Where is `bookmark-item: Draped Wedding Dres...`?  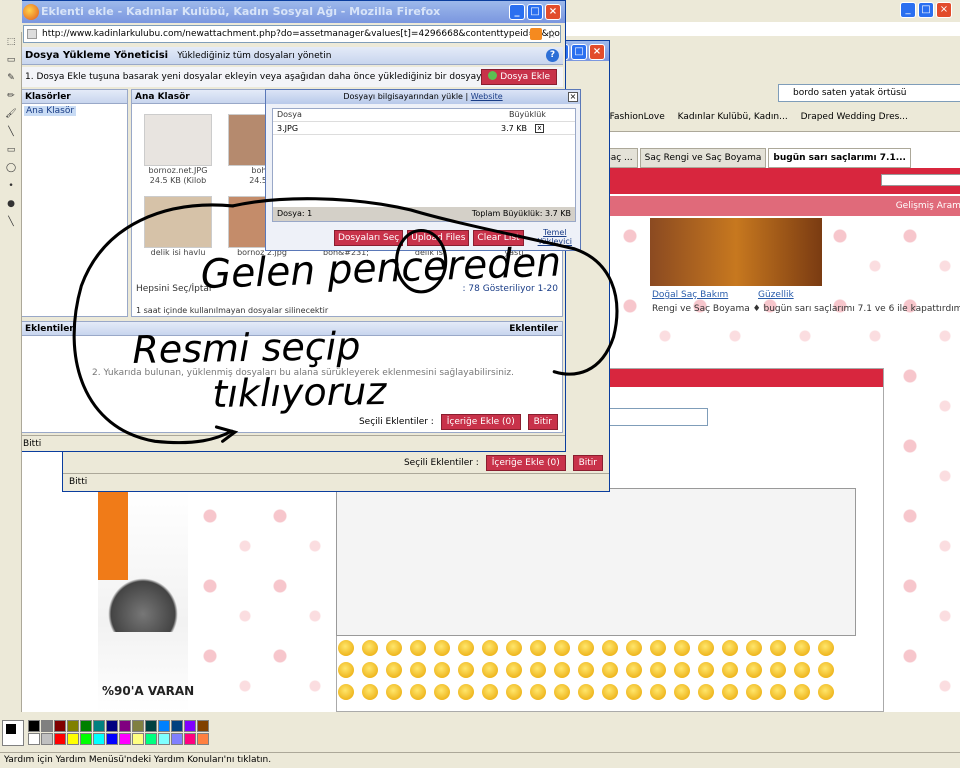
bookmark-item: Draped Wedding Dres... is located at coordinates (854, 117).